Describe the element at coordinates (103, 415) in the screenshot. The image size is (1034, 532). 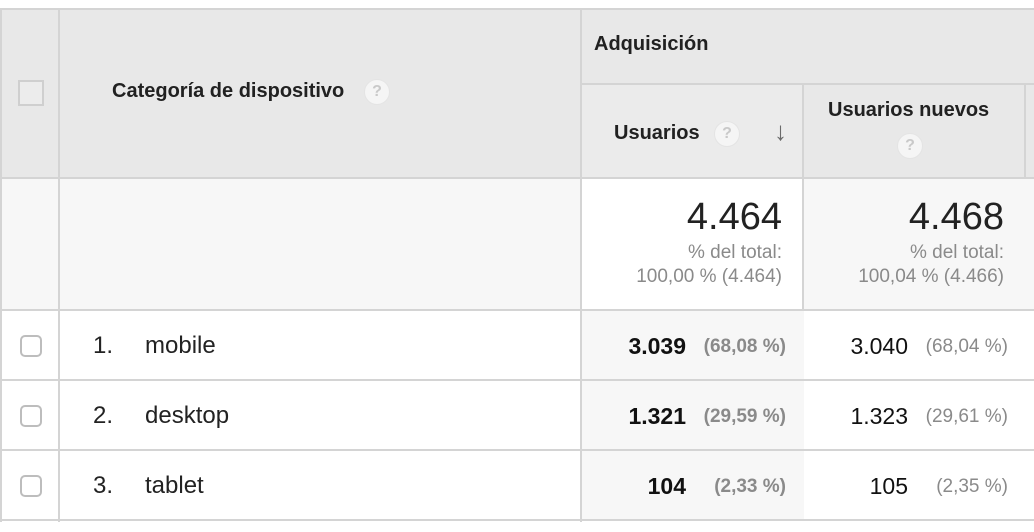
I see `row-number: 2.` at that location.